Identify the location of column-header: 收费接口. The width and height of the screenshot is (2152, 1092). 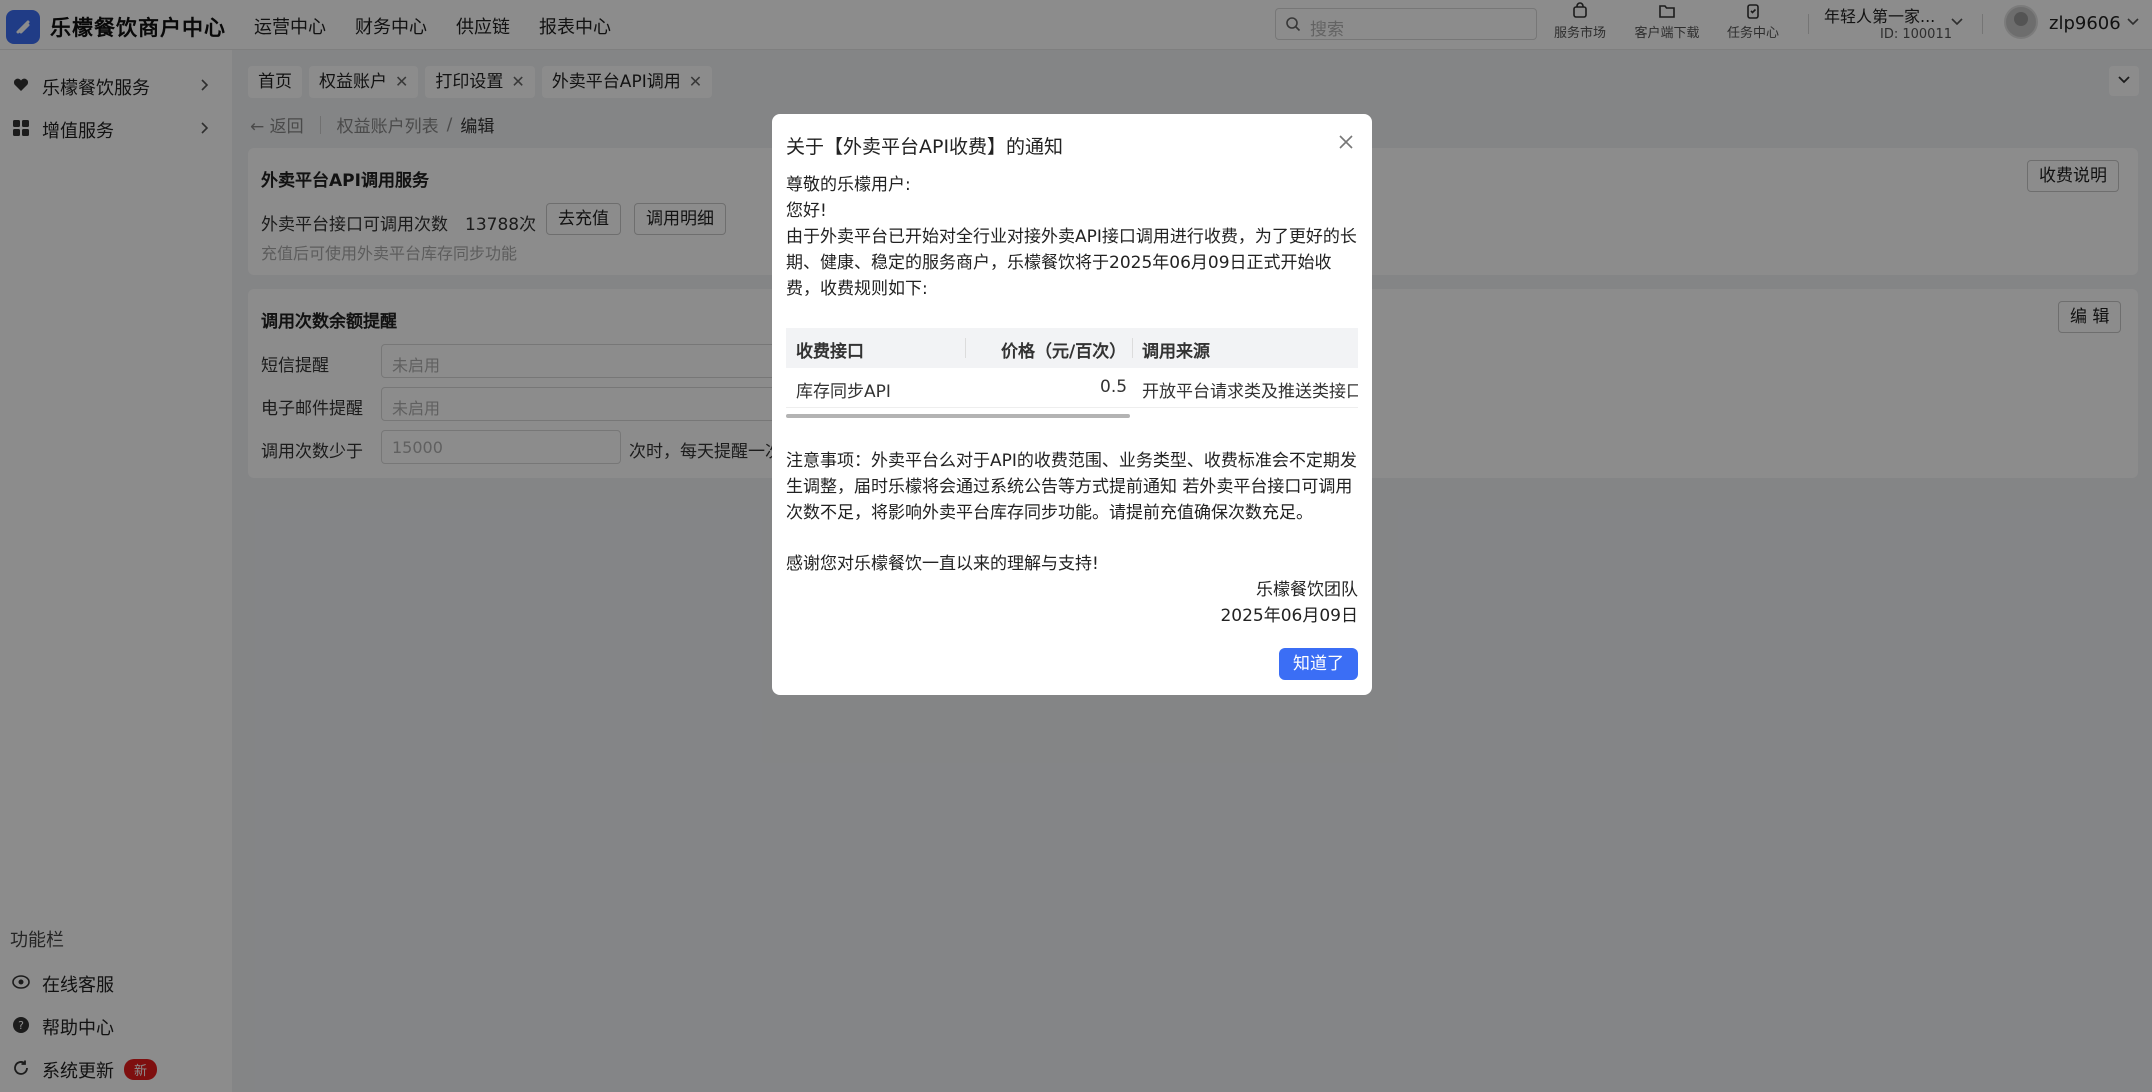
(830, 352).